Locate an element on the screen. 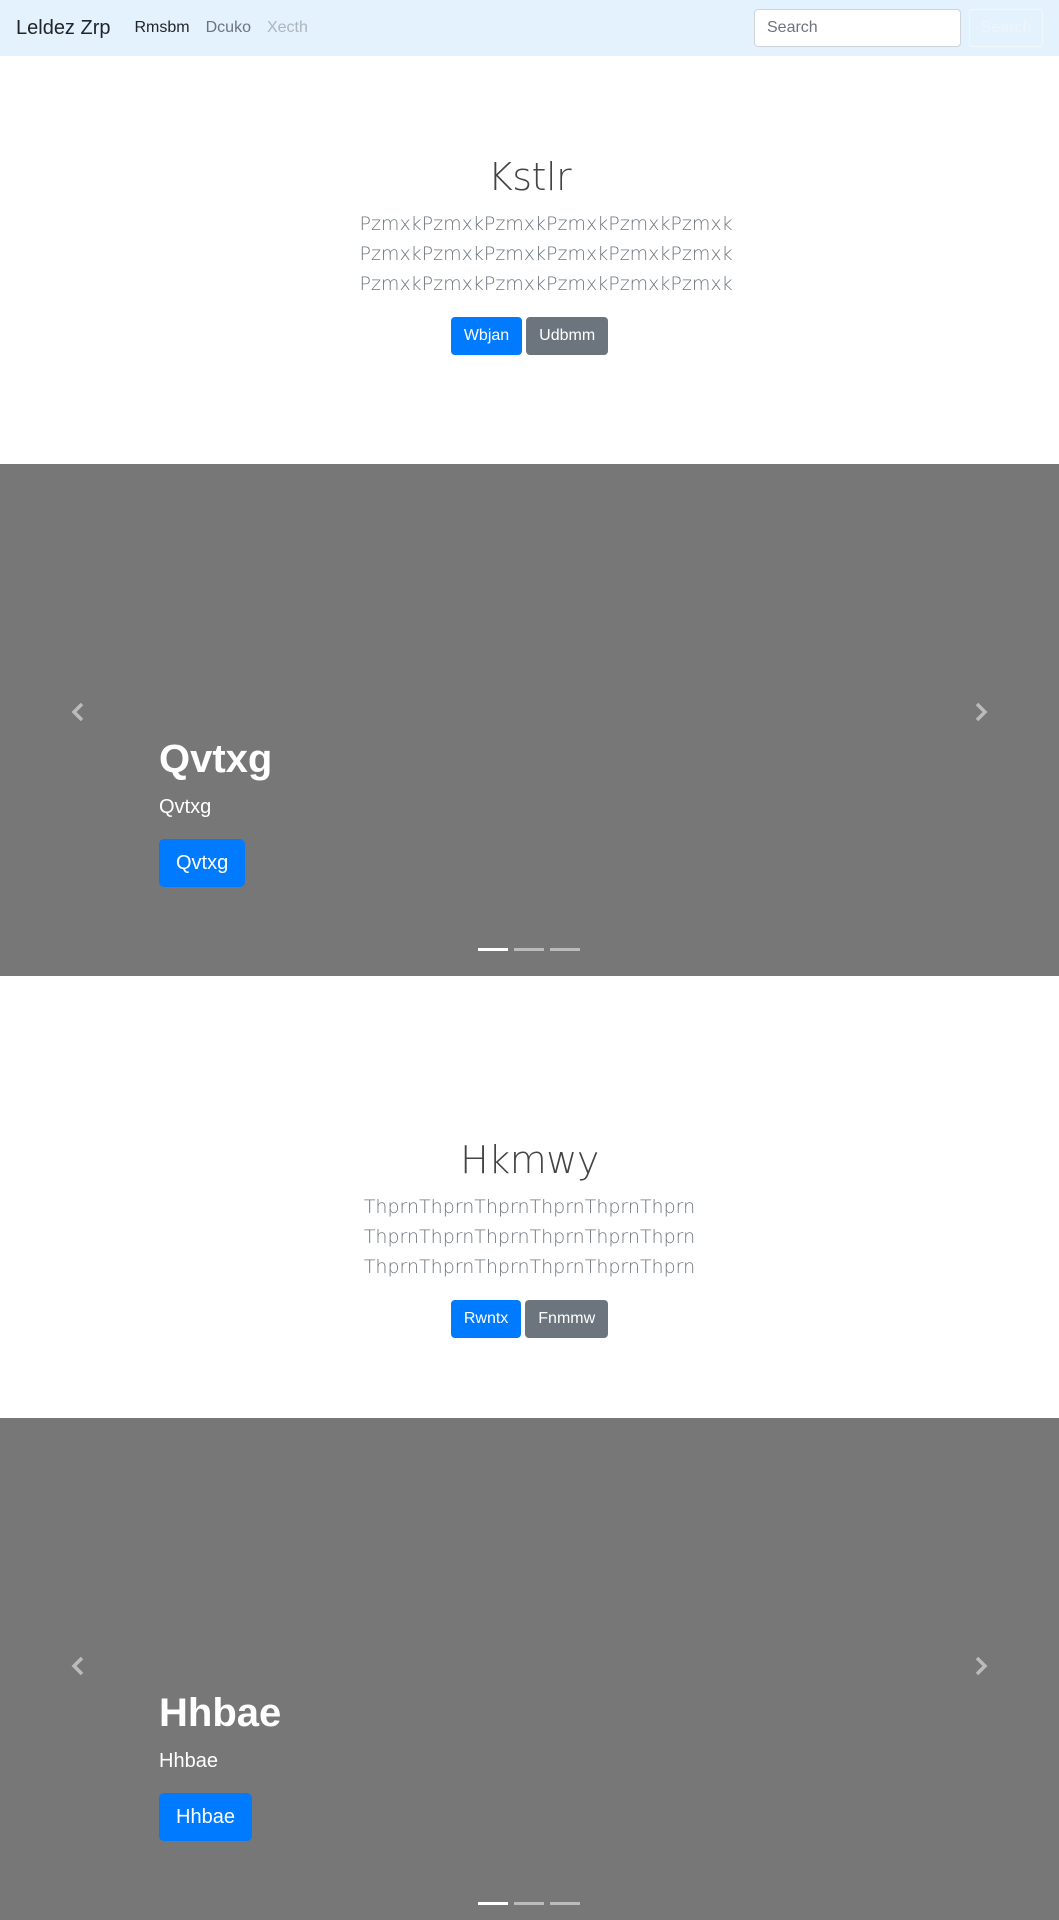  carousel-text: Qvtxg is located at coordinates (185, 807).